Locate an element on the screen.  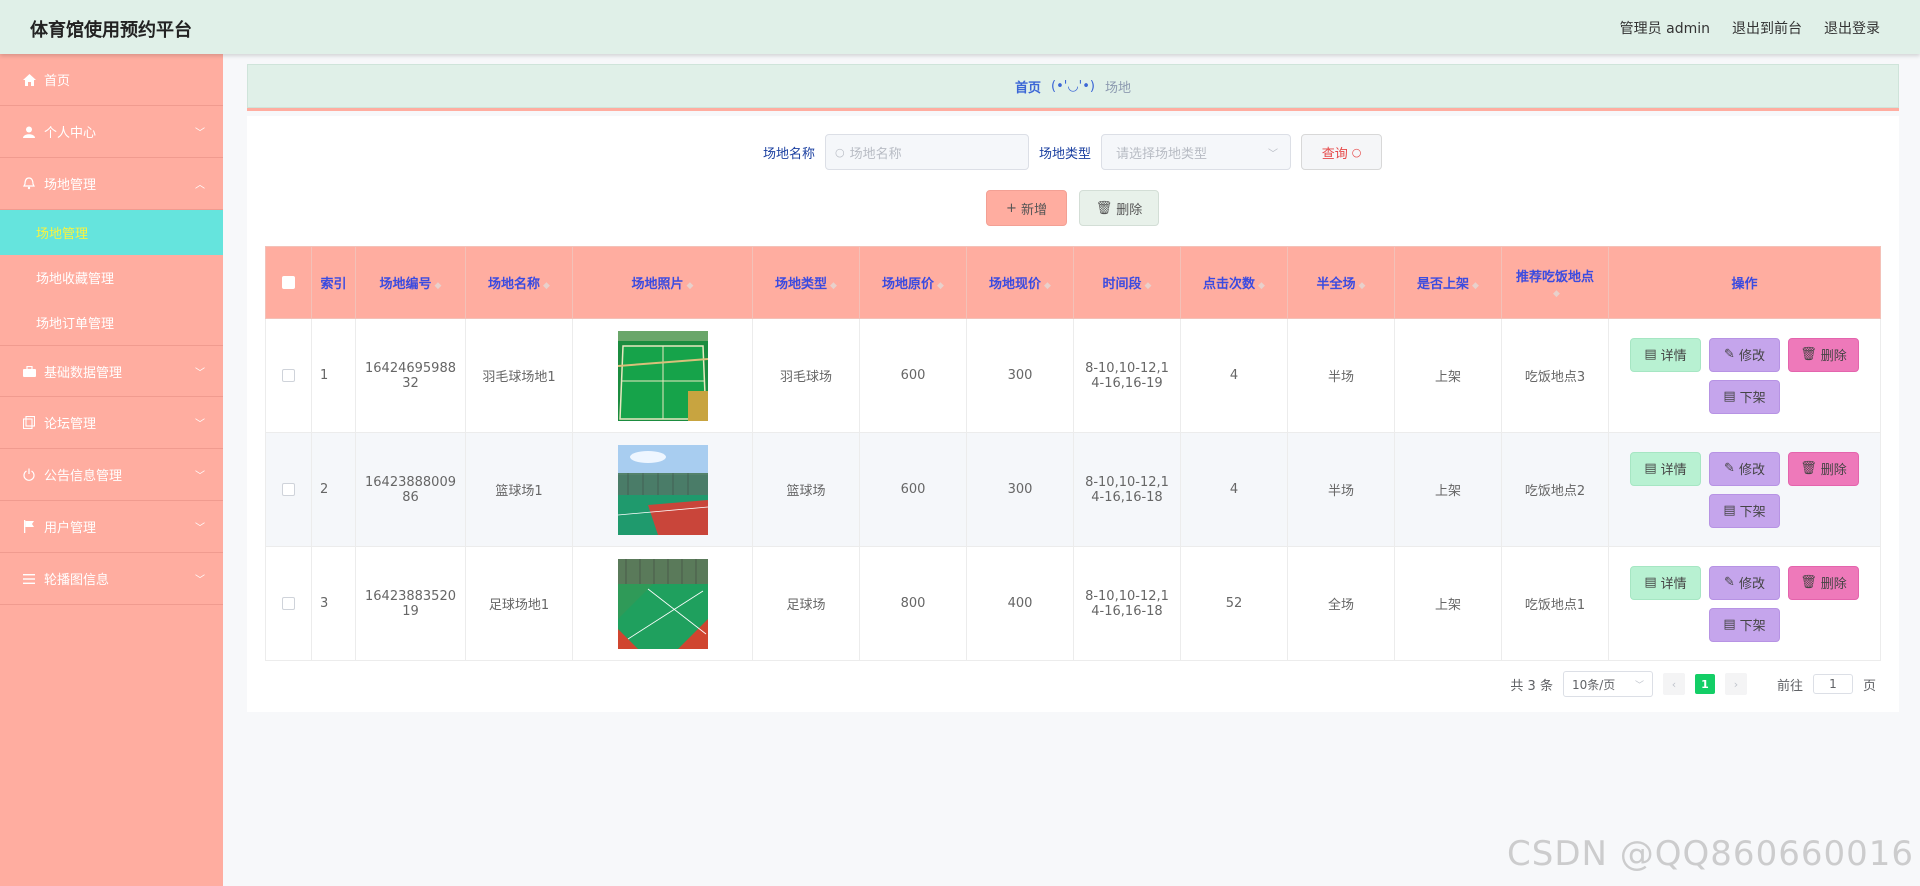
goto-page-input: 1 is located at coordinates (1832, 684).